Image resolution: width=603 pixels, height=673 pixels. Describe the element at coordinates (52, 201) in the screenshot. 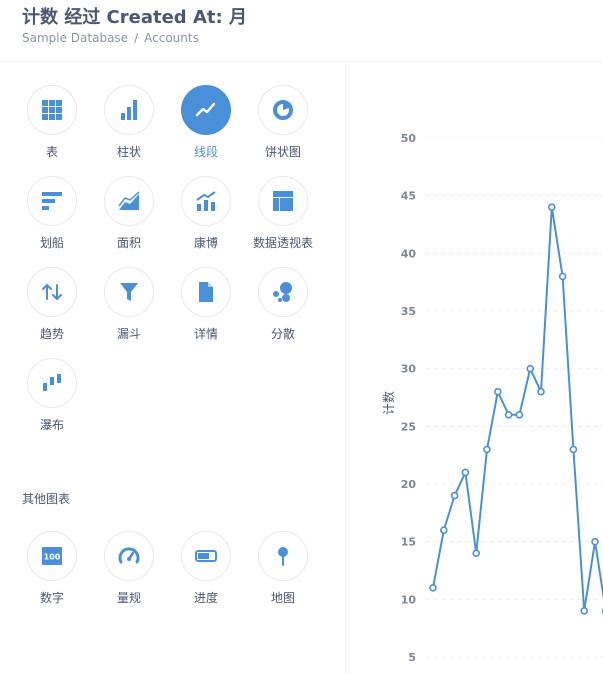

I see `row-chart-icon` at that location.